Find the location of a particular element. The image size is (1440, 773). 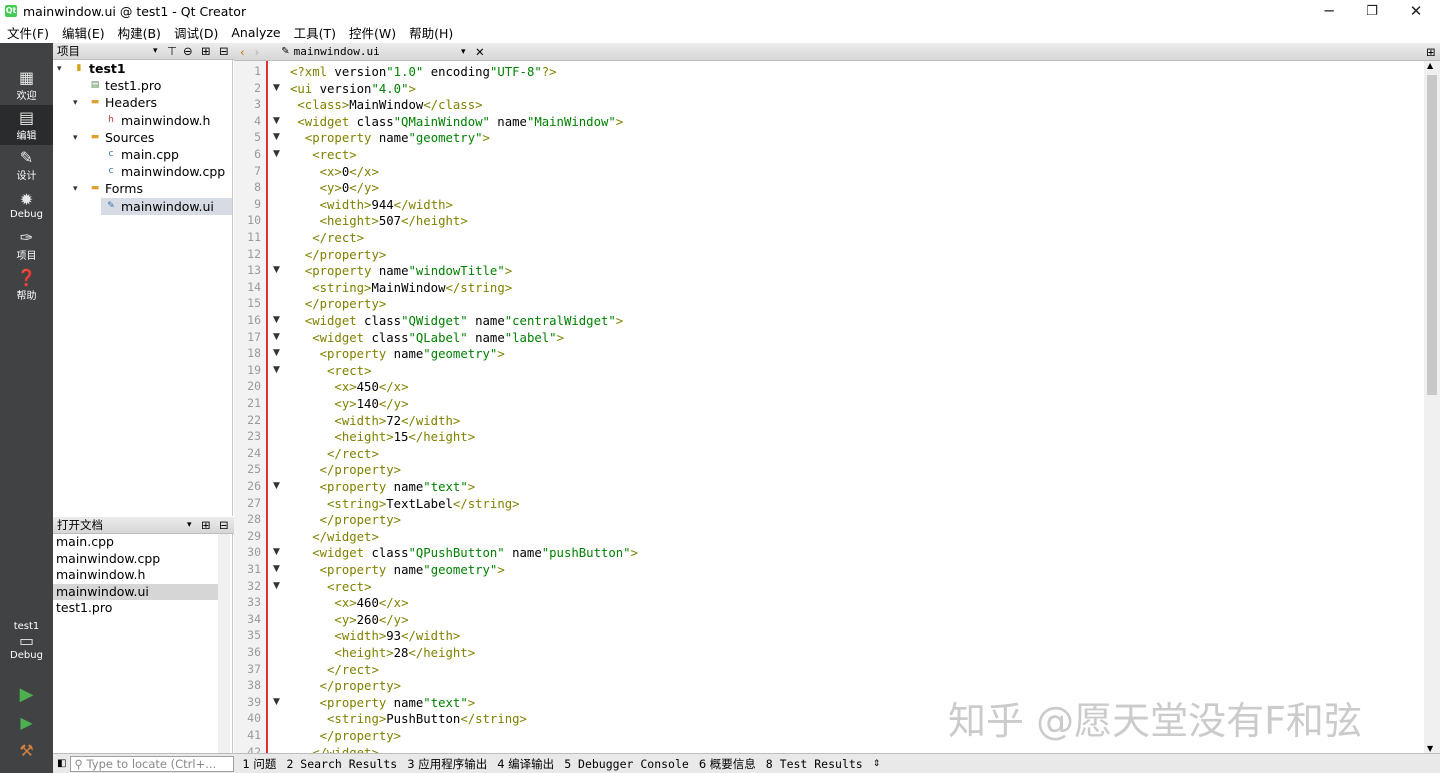

view-dropdown-icon: ▾ is located at coordinates (155, 51).